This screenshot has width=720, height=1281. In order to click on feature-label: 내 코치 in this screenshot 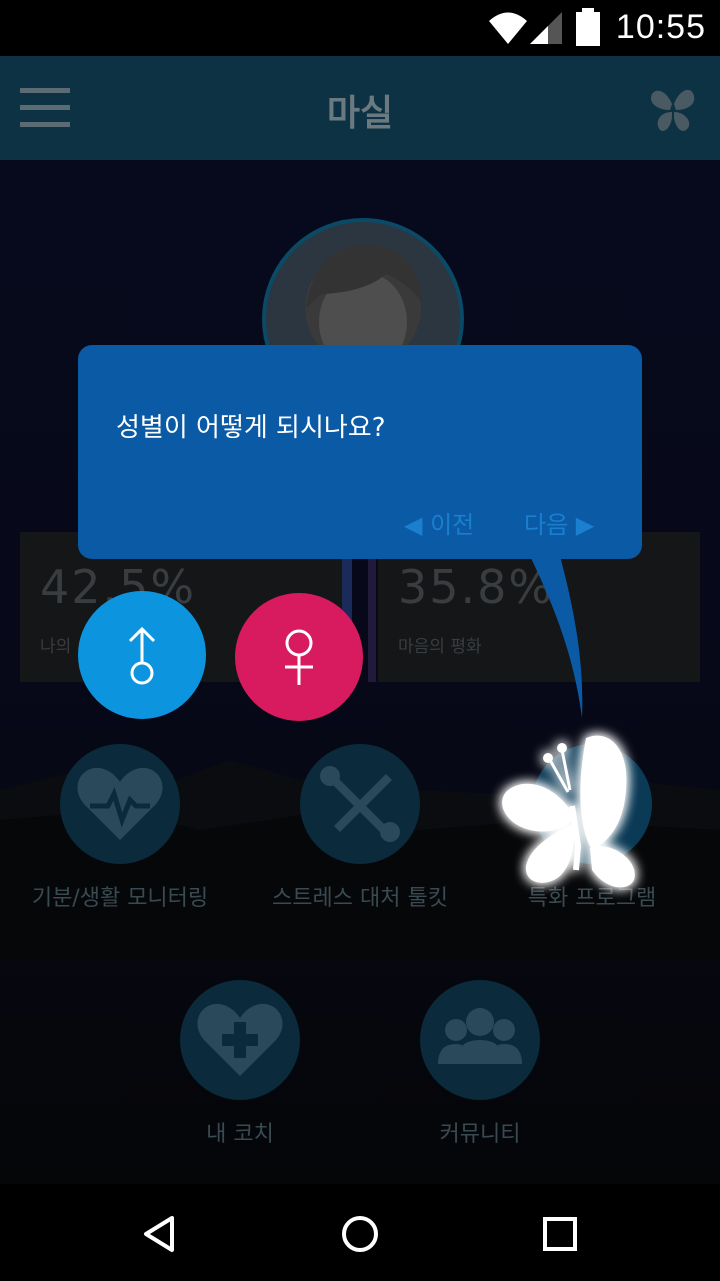, I will do `click(240, 1134)`.